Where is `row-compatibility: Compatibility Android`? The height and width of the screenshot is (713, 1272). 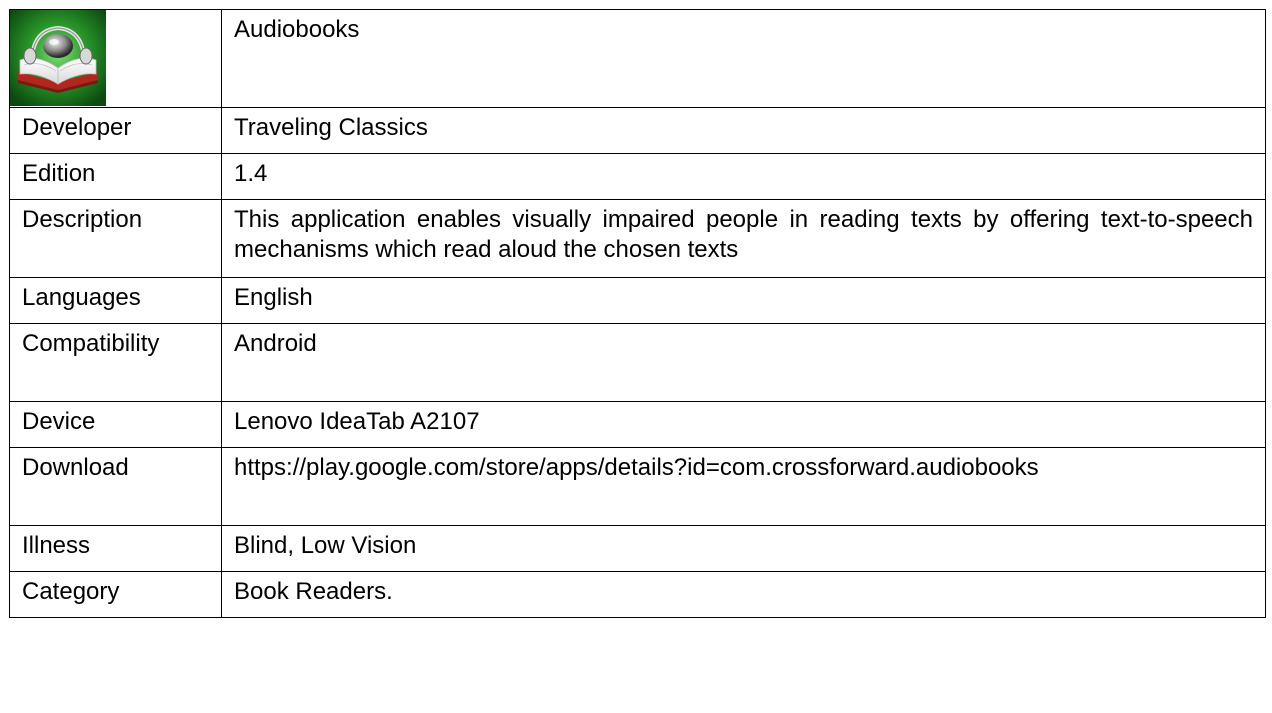
row-compatibility: Compatibility Android is located at coordinates (637, 362).